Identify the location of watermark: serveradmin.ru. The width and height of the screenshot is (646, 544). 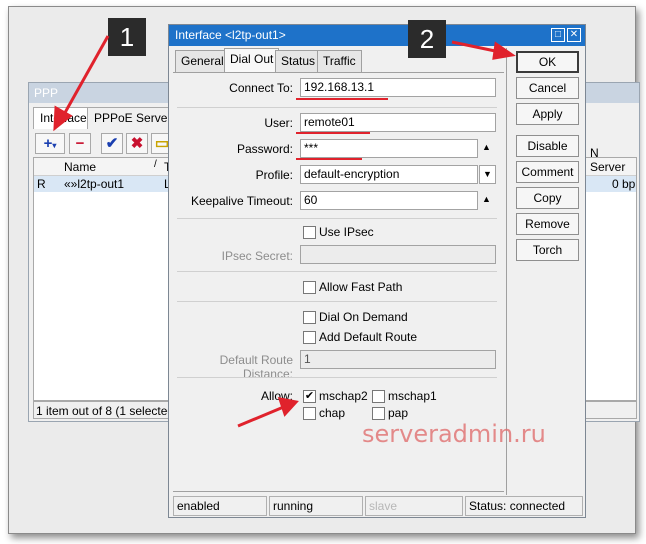
(454, 434).